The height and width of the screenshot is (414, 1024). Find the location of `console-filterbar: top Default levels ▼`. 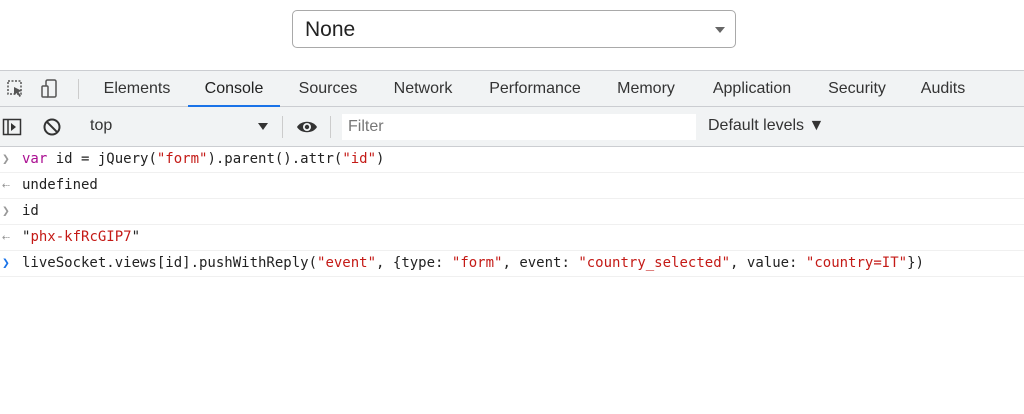

console-filterbar: top Default levels ▼ is located at coordinates (512, 127).